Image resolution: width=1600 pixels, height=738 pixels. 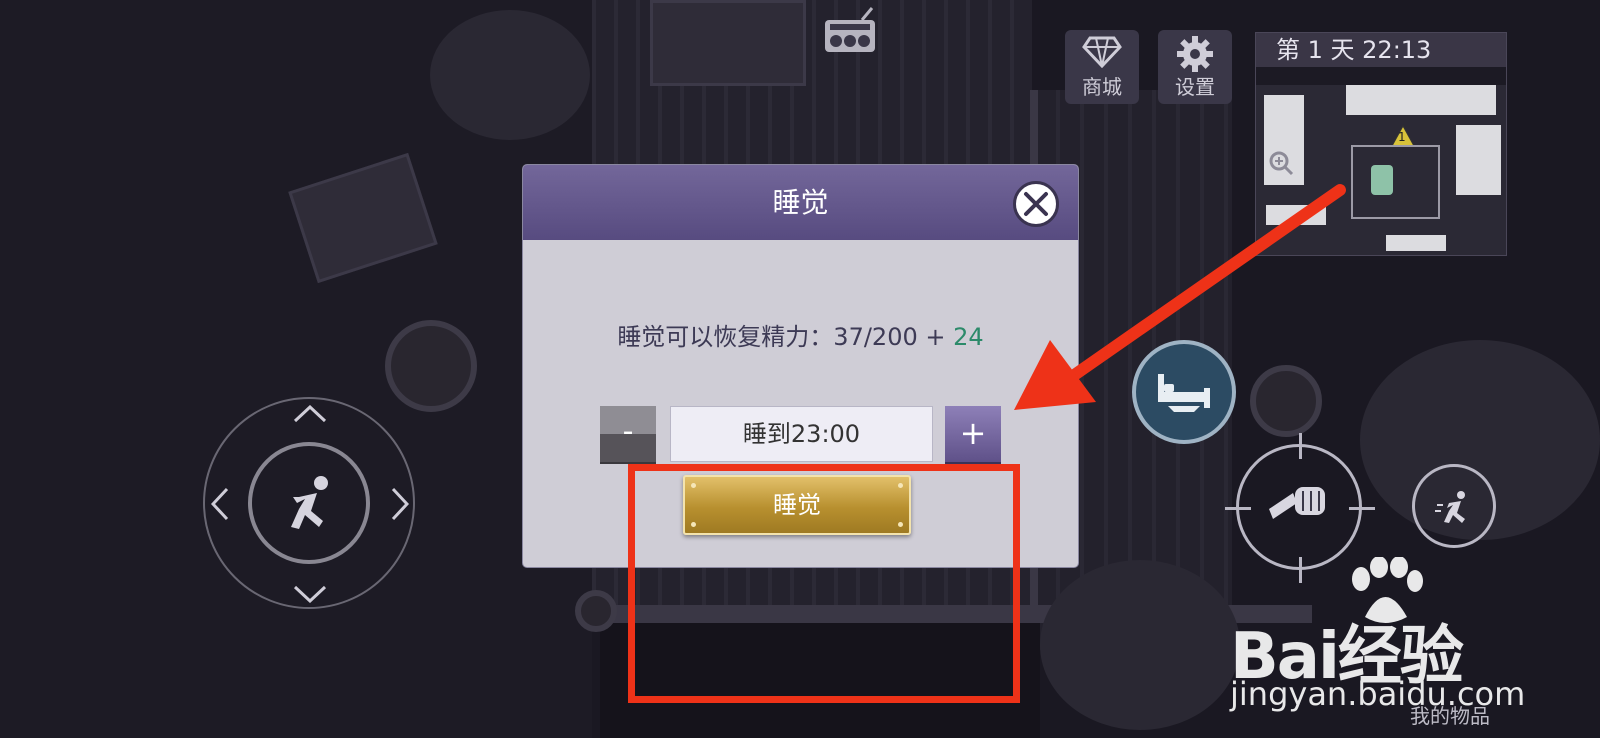 What do you see at coordinates (220, 504) in the screenshot?
I see `chevron-left-icon` at bounding box center [220, 504].